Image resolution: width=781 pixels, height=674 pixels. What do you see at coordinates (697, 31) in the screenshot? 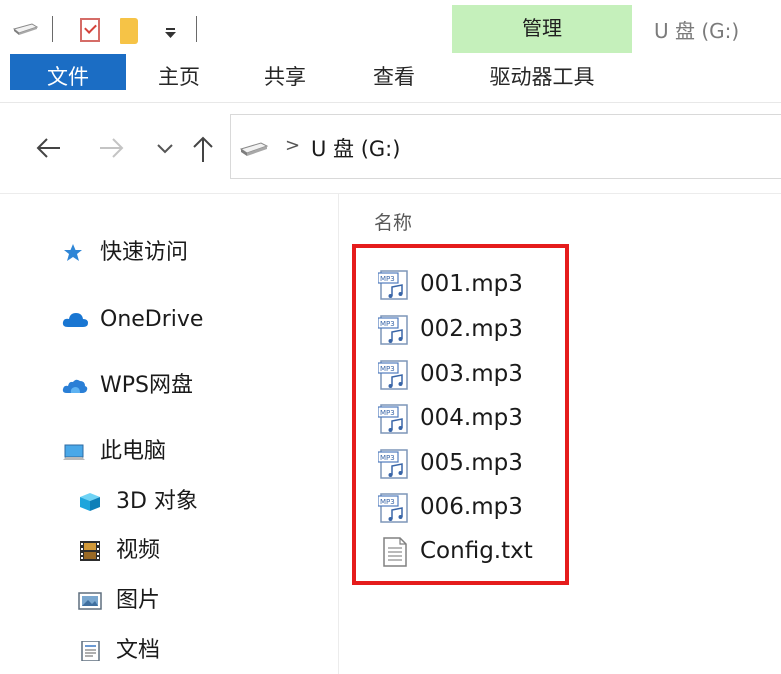
I see `window-title: U 盘 (G:)` at bounding box center [697, 31].